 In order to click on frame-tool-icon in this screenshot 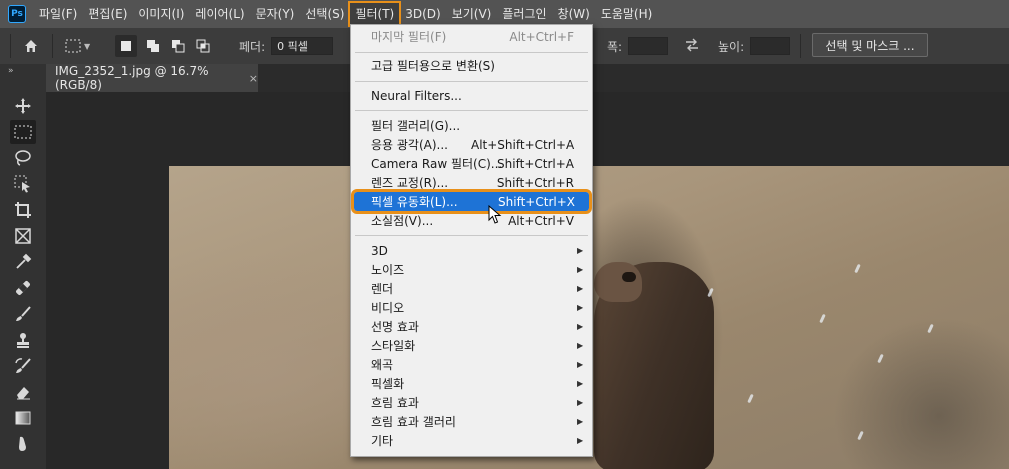, I will do `click(23, 236)`.